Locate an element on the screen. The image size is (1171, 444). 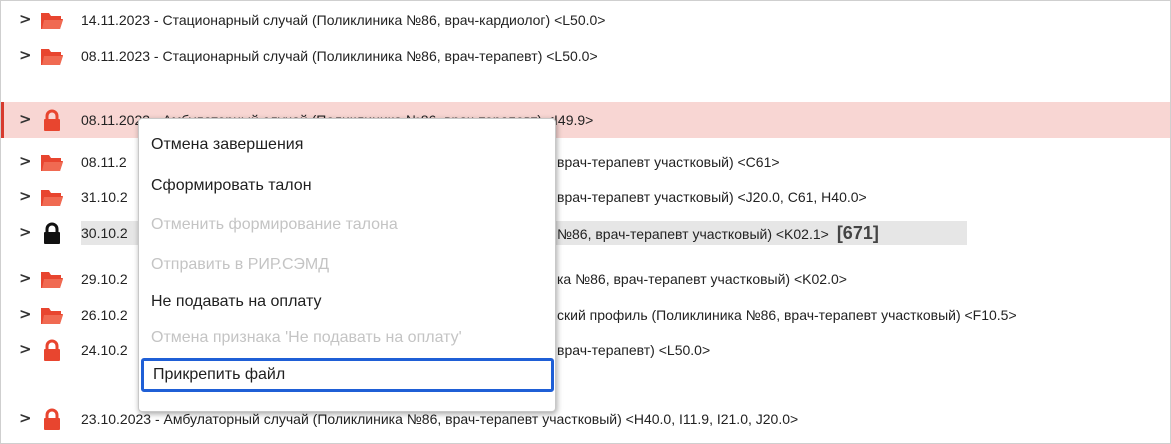
selection-marker is located at coordinates (2, 120).